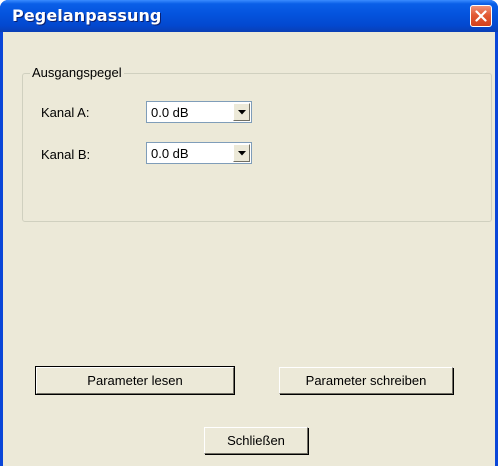 The image size is (498, 466). What do you see at coordinates (170, 112) in the screenshot?
I see `channel-a-value: 0.0 dB` at bounding box center [170, 112].